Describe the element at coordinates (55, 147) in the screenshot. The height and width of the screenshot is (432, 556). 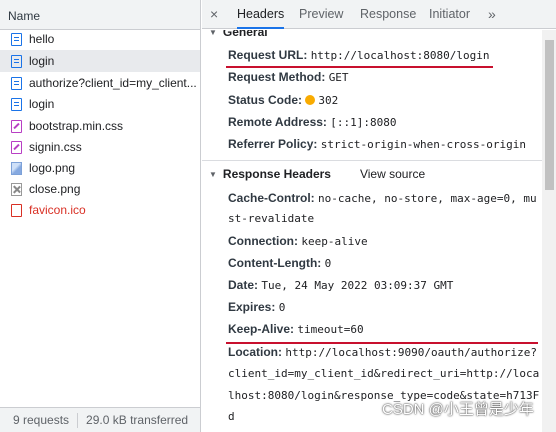
I see `request-item-label: signin.css` at that location.